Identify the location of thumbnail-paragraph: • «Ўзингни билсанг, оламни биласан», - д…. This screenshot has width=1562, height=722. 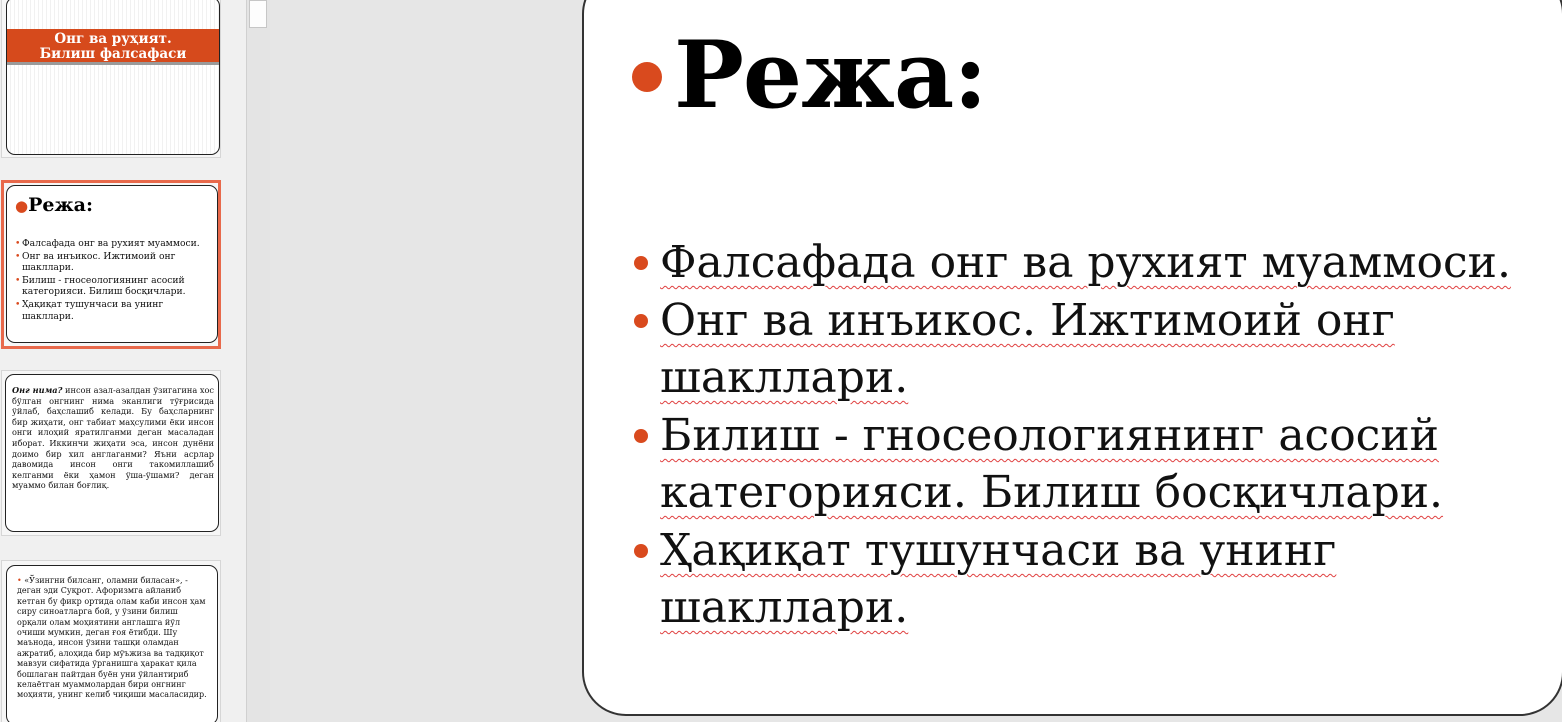
(112, 638).